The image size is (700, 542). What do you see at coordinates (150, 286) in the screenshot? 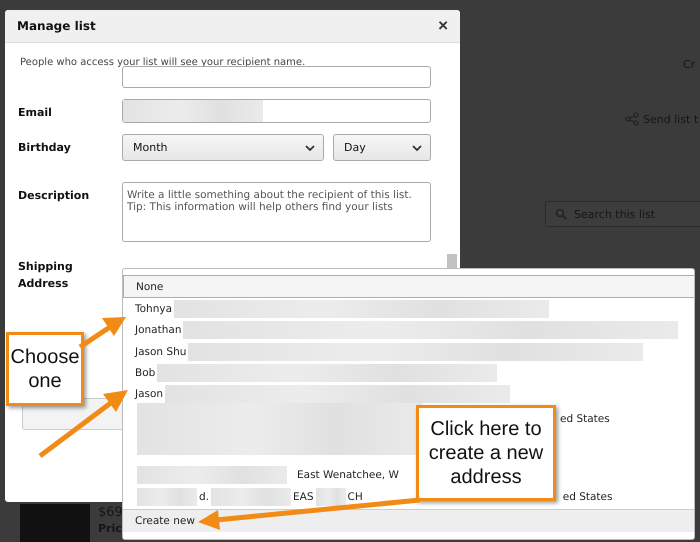
I see `address-text: None` at bounding box center [150, 286].